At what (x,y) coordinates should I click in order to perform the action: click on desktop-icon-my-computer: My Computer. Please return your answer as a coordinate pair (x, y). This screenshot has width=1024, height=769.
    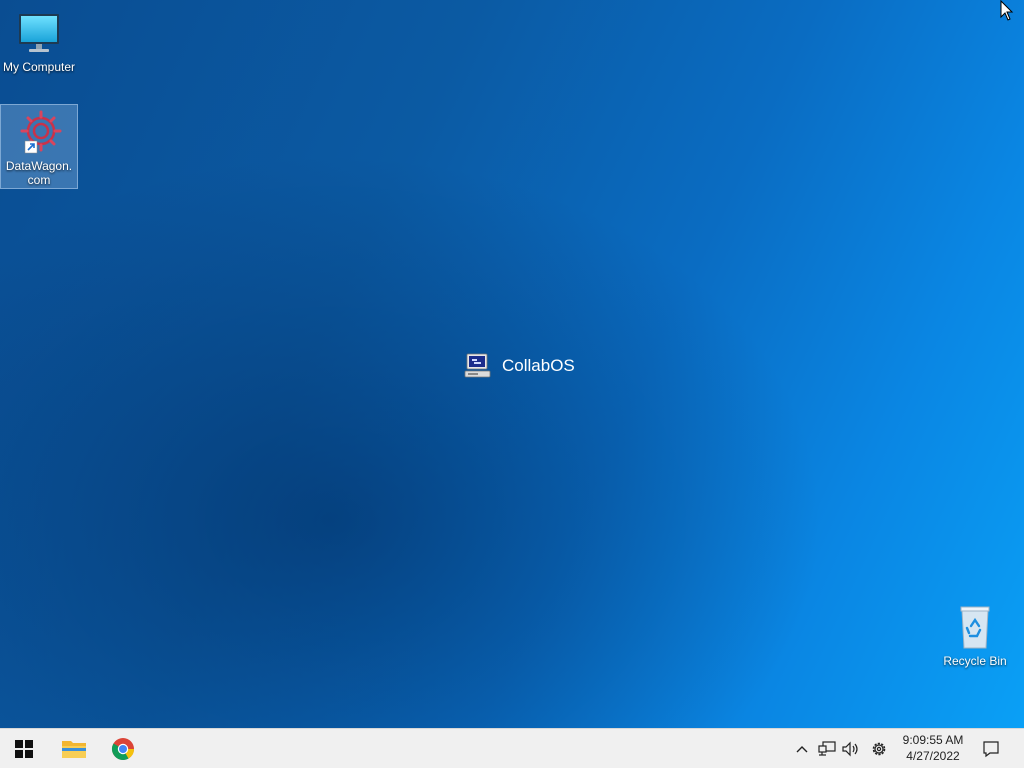
    Looking at the image, I should click on (39, 41).